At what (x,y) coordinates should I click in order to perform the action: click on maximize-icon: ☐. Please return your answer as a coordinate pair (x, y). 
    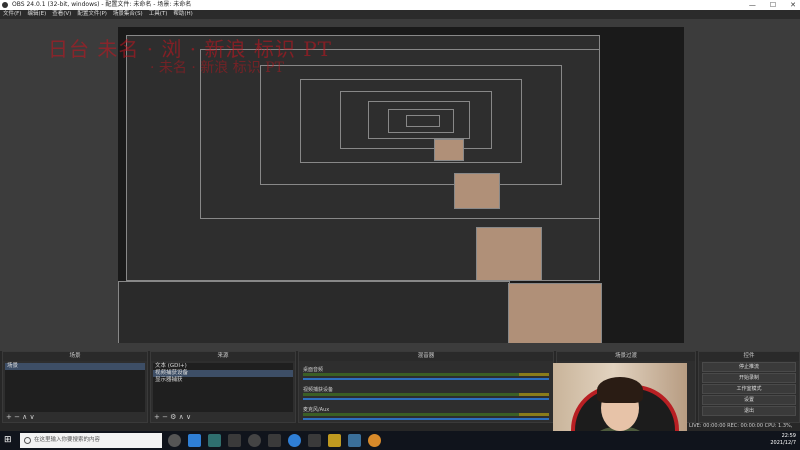
    Looking at the image, I should click on (773, 5).